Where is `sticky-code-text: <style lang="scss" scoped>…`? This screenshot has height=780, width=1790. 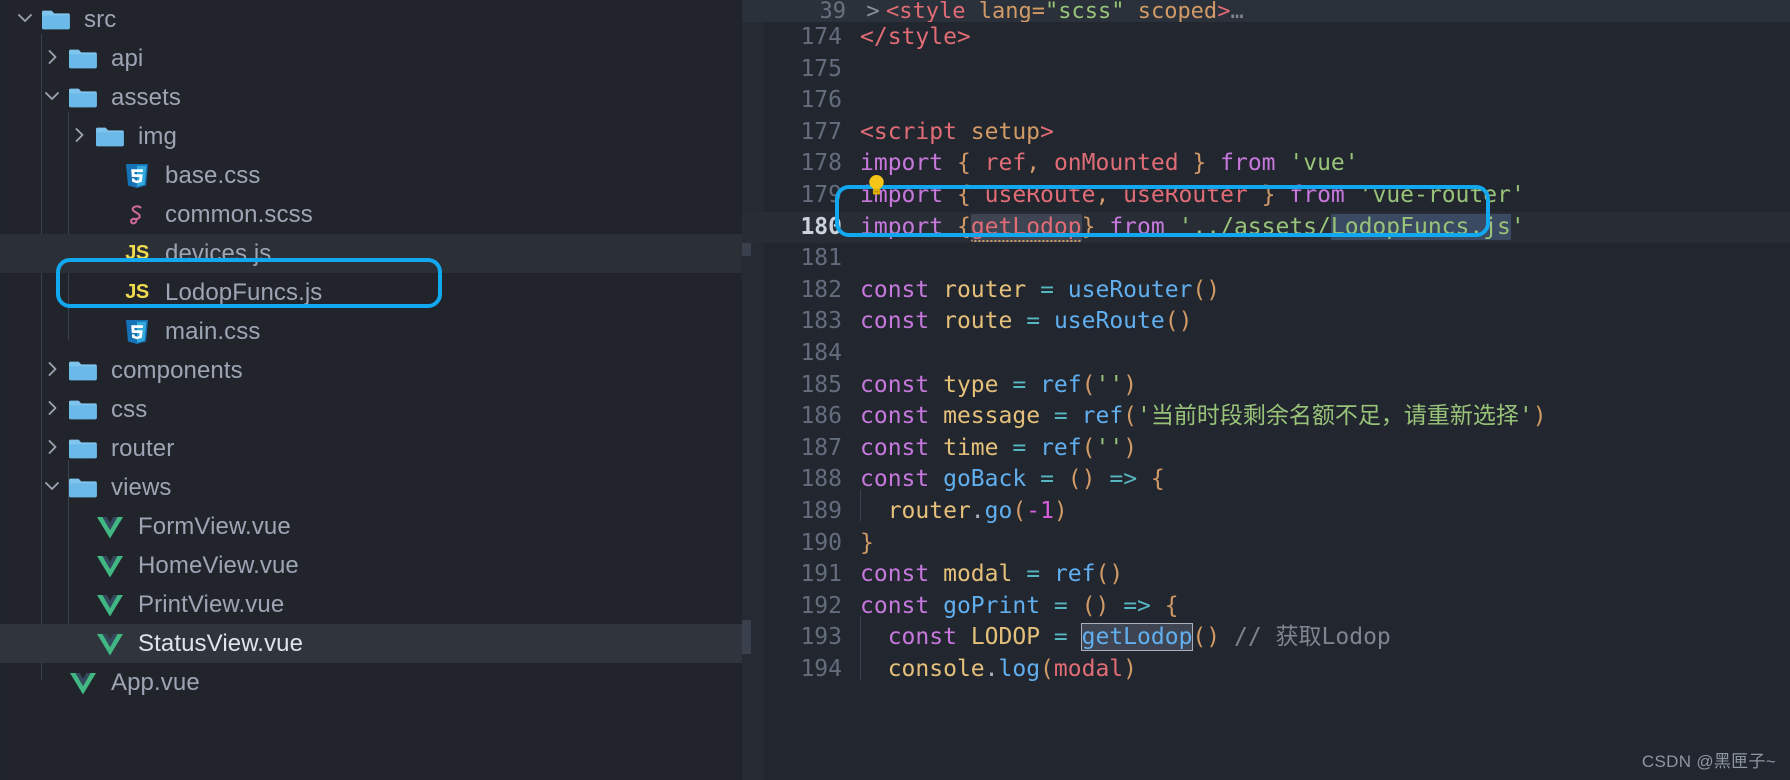
sticky-code-text: <style lang="scss" scoped>… is located at coordinates (1065, 11).